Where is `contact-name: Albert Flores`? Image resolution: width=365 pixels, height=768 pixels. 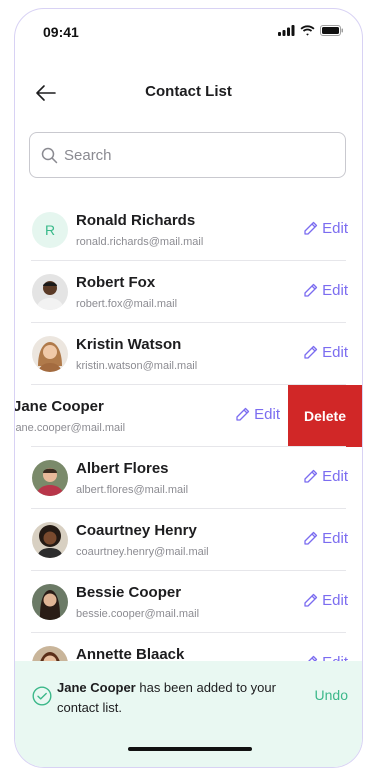 contact-name: Albert Flores is located at coordinates (122, 468).